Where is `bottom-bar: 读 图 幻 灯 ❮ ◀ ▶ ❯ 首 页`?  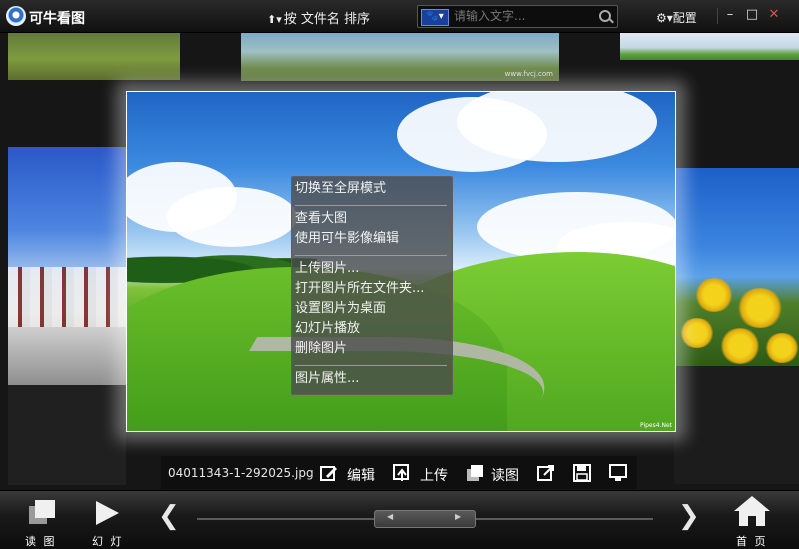 bottom-bar: 读 图 幻 灯 ❮ ◀ ▶ ❯ 首 页 is located at coordinates (399, 519).